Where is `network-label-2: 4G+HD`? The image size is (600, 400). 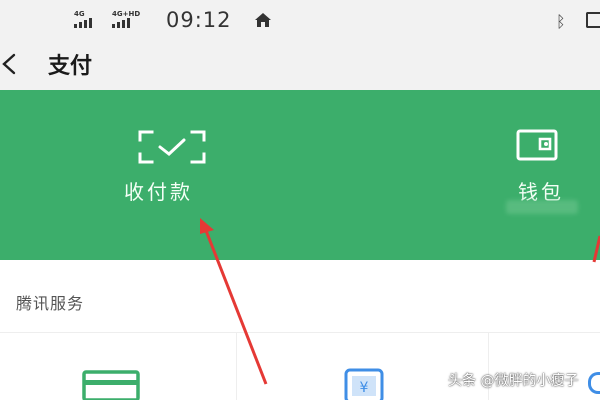
network-label-2: 4G+HD is located at coordinates (126, 14).